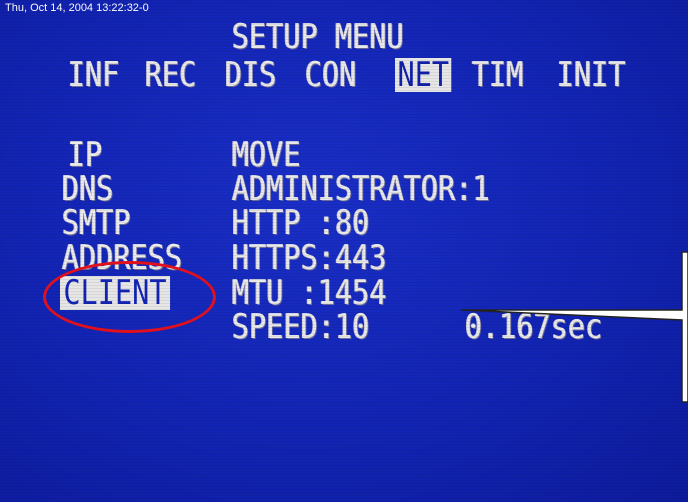 The width and height of the screenshot is (688, 502). I want to click on administrator-value: ADMINISTRATOR:1, so click(361, 189).